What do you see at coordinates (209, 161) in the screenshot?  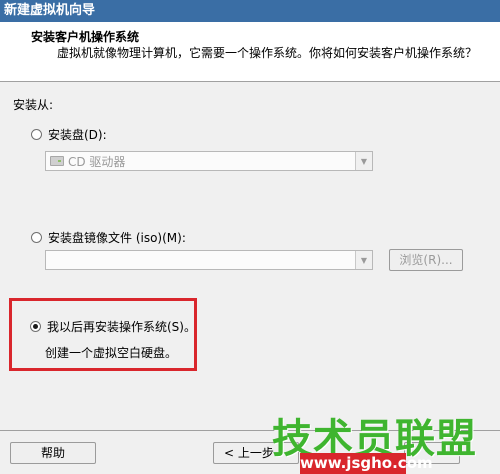 I see `disc-drive-select: CD 驱动器 ▼` at bounding box center [209, 161].